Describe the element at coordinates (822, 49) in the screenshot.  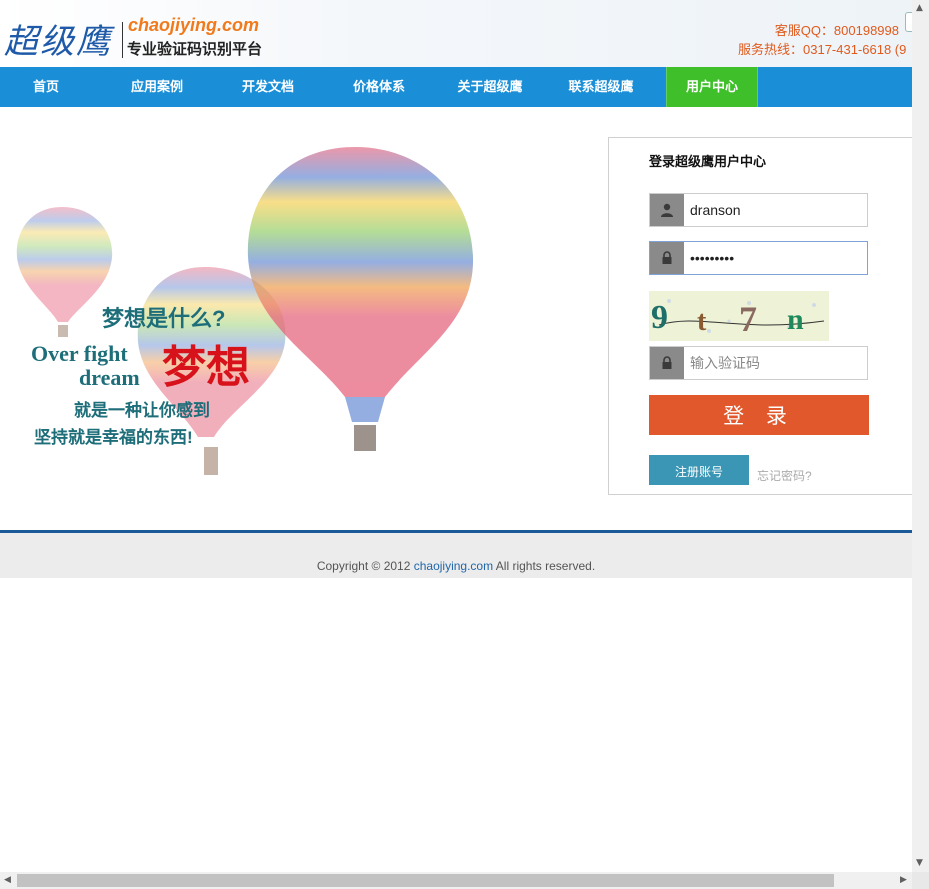
I see `contact-phone: 服务热线：0317-431-6618 (9` at that location.